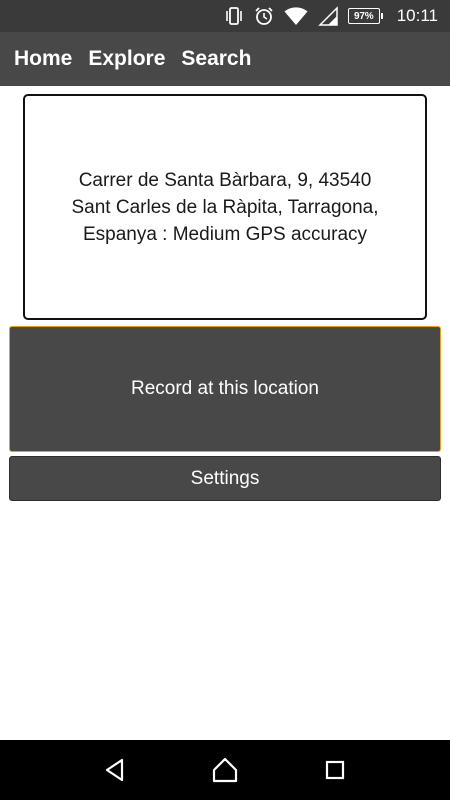 This screenshot has width=450, height=800. I want to click on status-bar: 97% 10:11, so click(225, 16).